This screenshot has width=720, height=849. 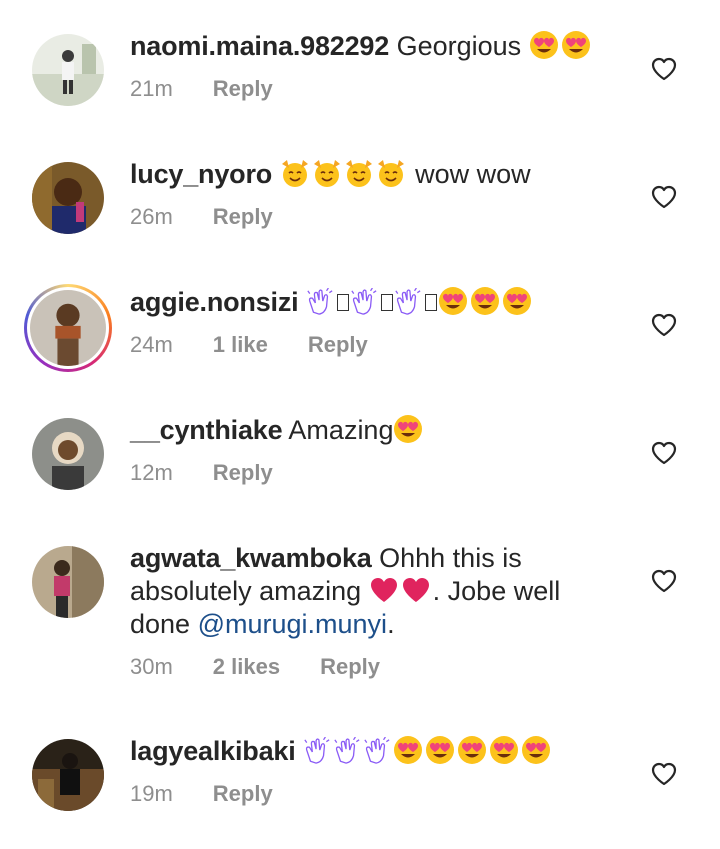 What do you see at coordinates (365, 794) in the screenshot?
I see `comment-meta: 19m Reply` at bounding box center [365, 794].